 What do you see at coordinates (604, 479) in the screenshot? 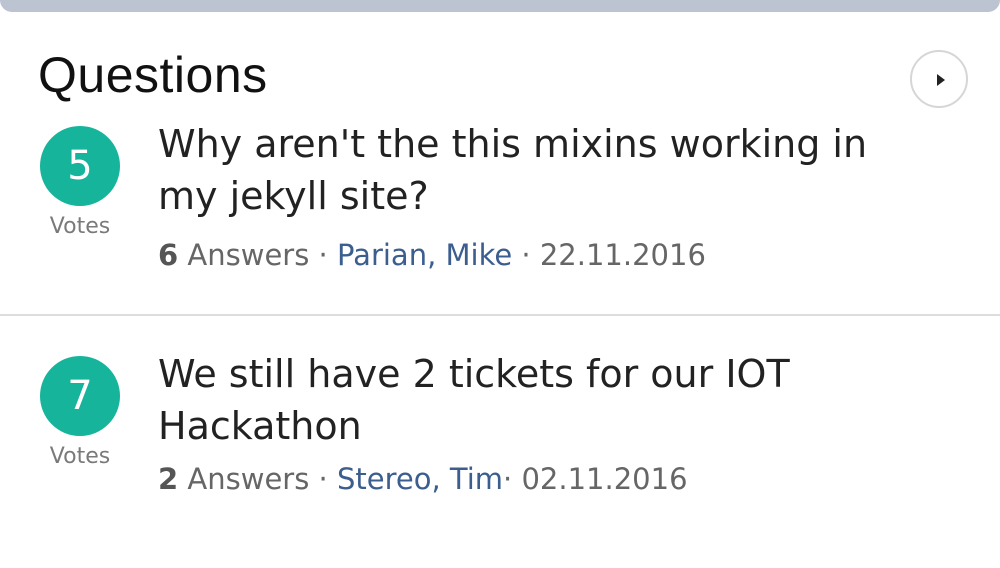
I see `question-date: 02.11.2016` at bounding box center [604, 479].